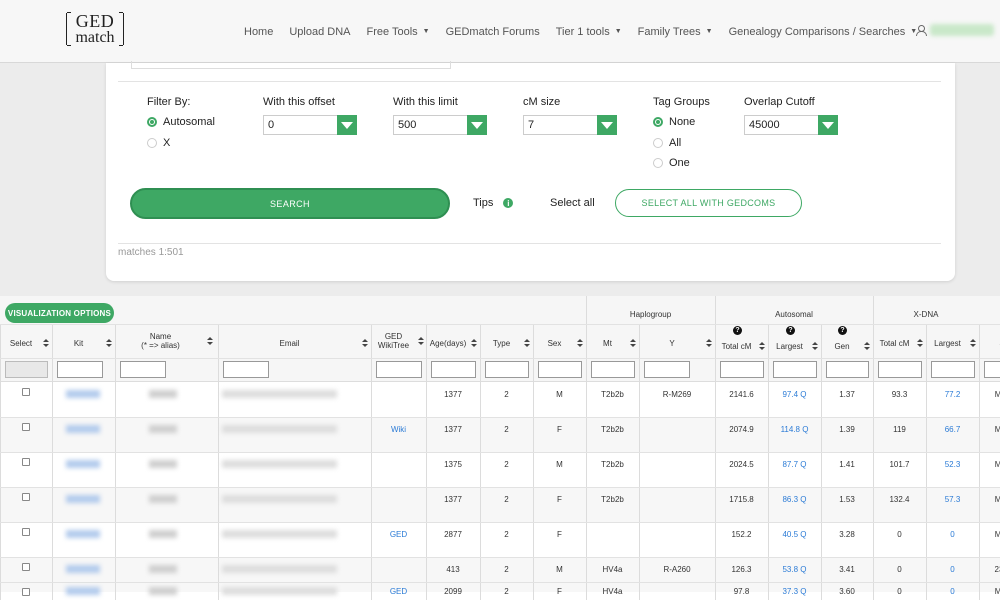 Image resolution: width=1000 pixels, height=600 pixels. Describe the element at coordinates (158, 143) in the screenshot. I see `radio-x: X` at that location.